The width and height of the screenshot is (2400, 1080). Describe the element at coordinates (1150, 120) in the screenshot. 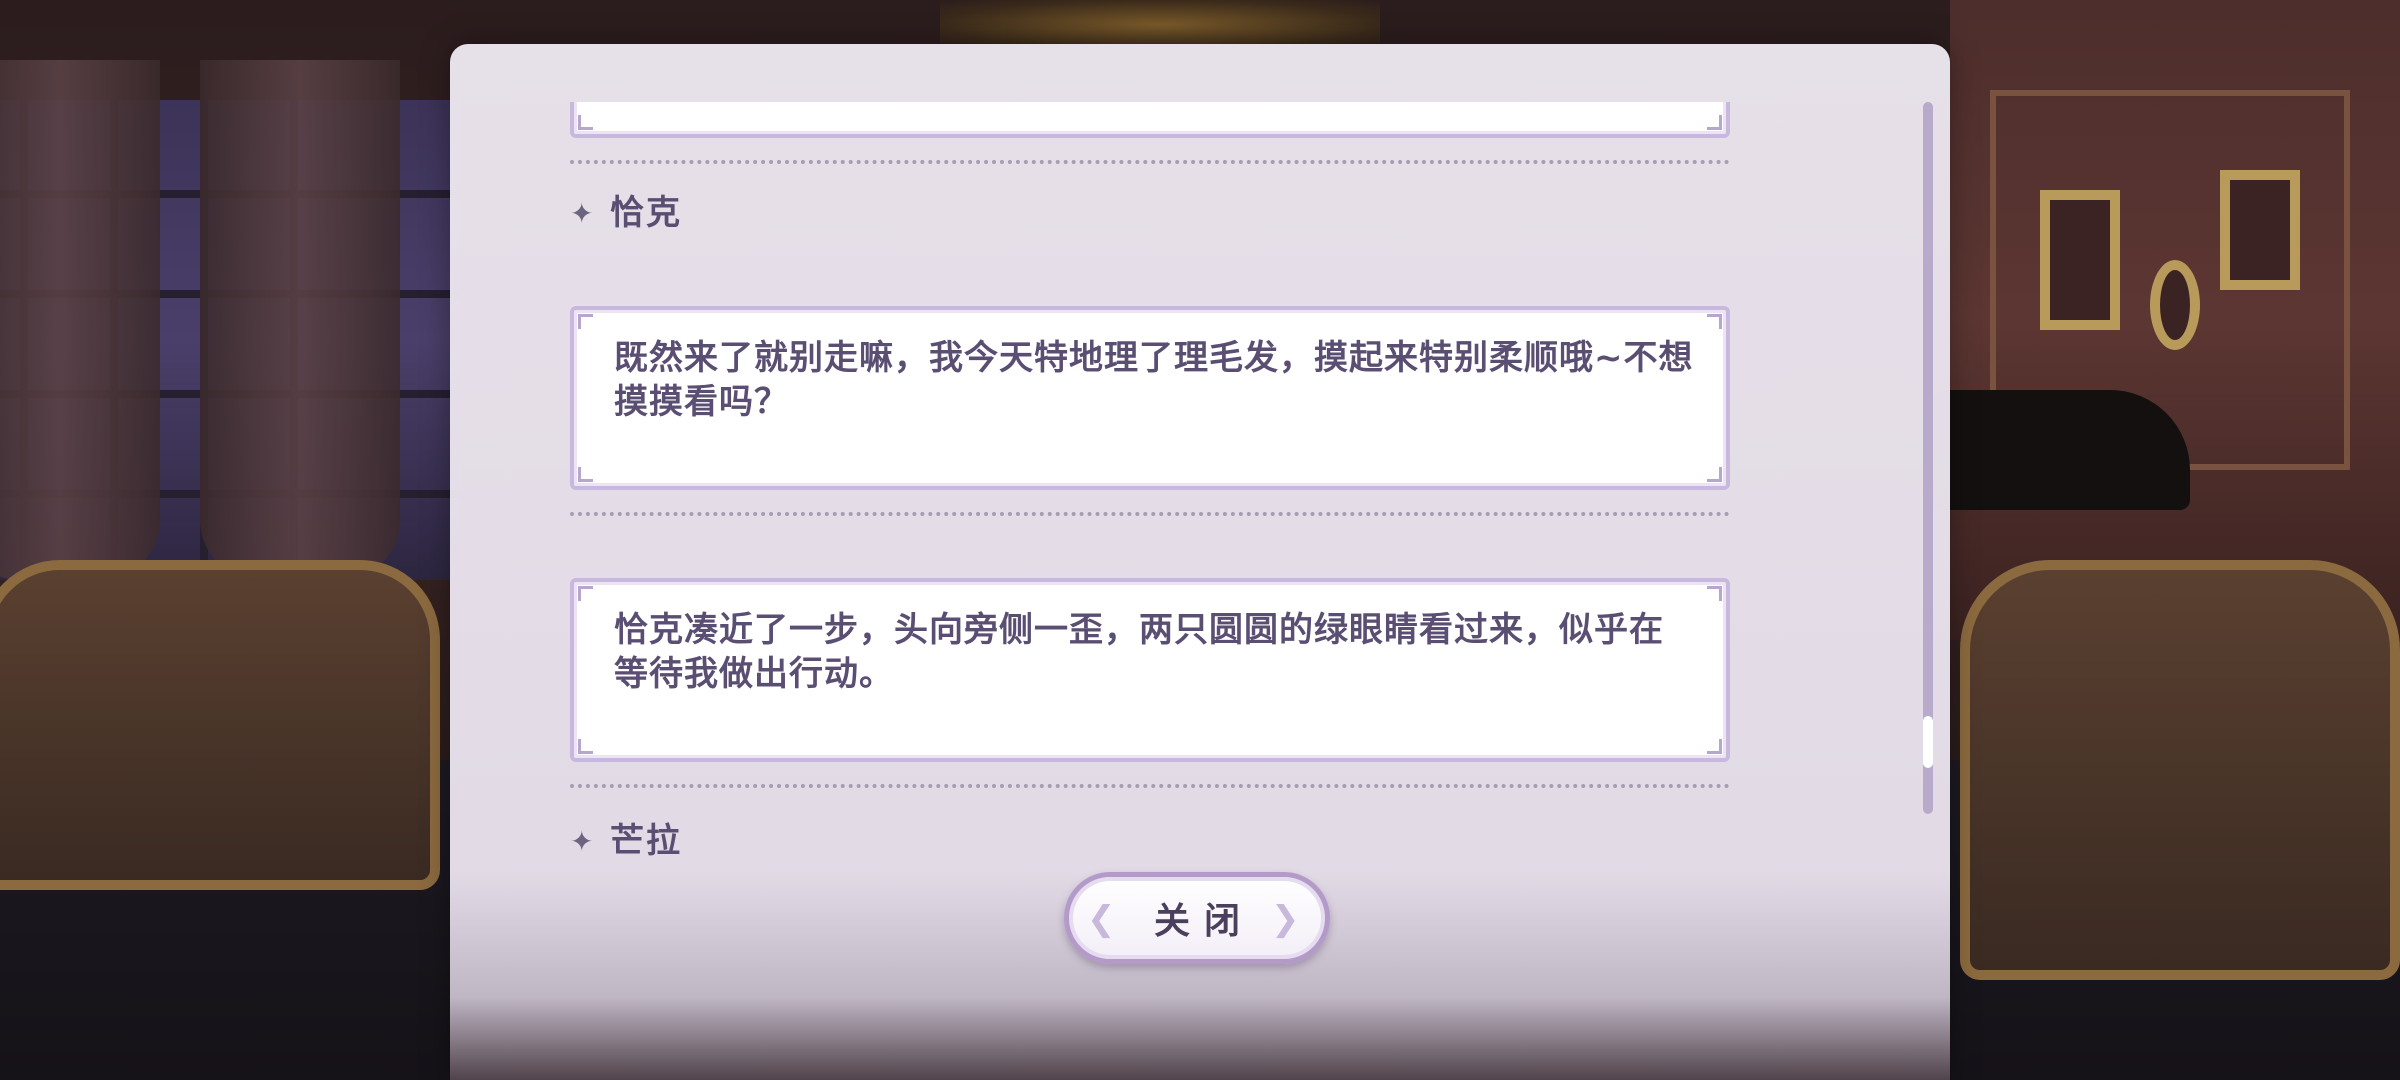

I see `dialog-entry-text` at that location.